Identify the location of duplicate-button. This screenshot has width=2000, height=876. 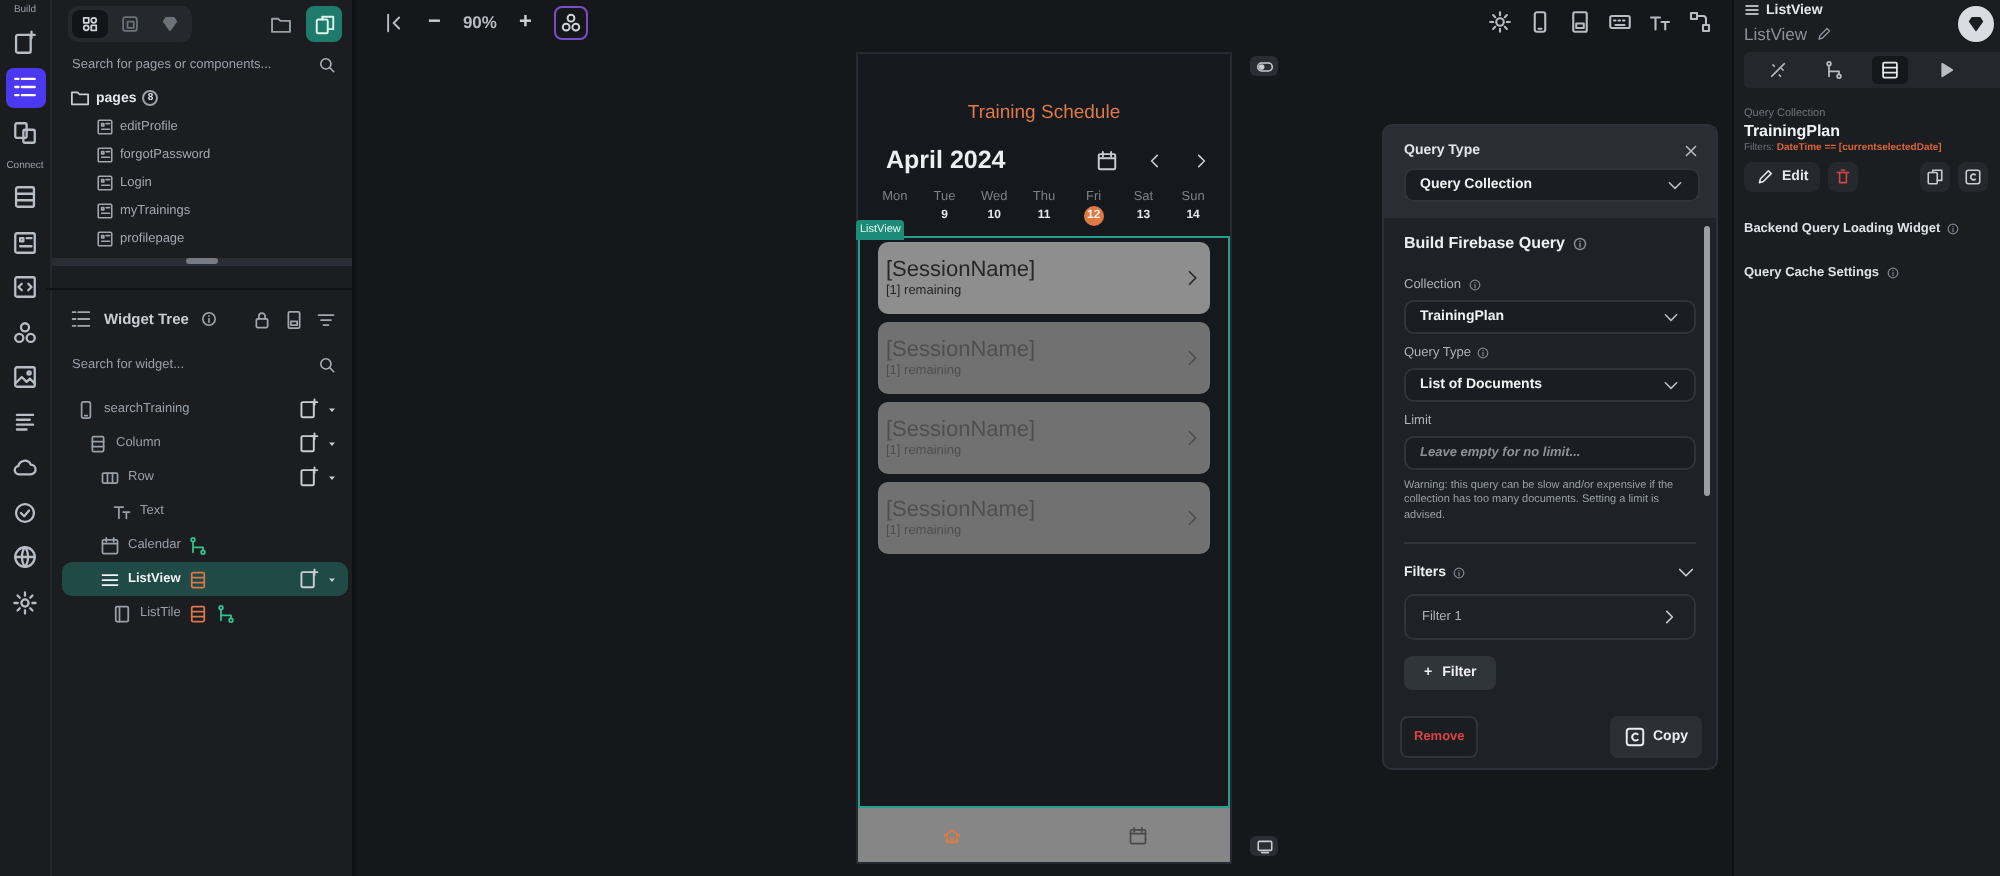
(324, 24).